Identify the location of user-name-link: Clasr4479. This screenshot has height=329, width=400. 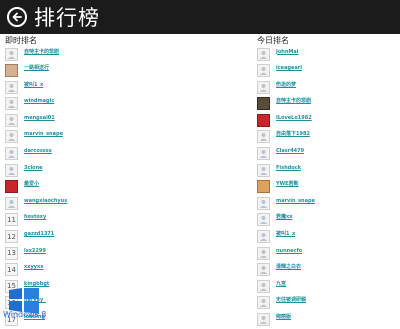
(290, 151).